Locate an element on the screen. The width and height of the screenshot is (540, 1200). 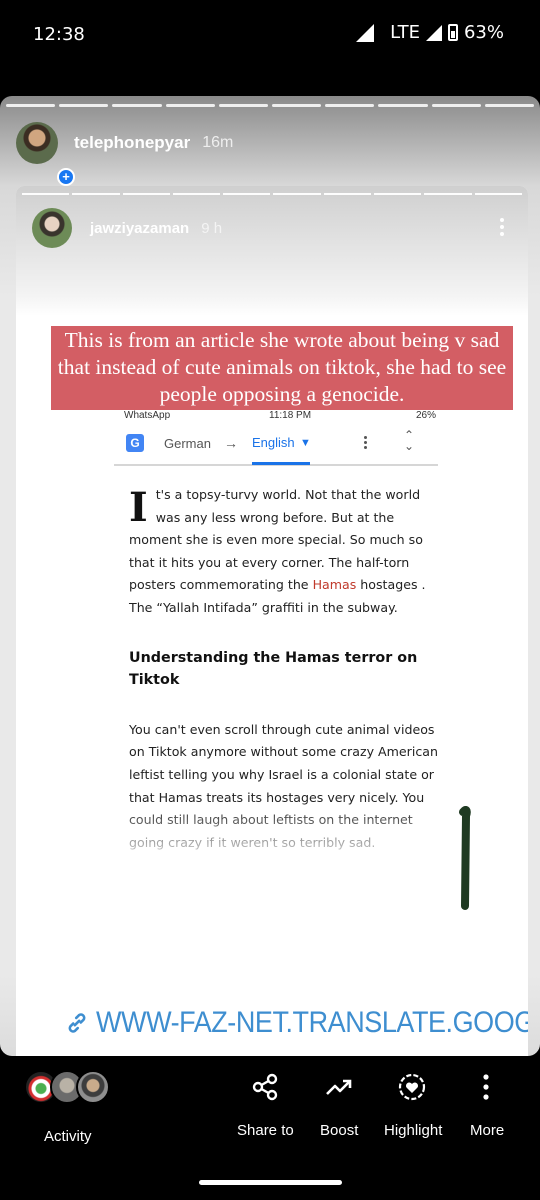
shared-story-header: jawziyazaman 9 h is located at coordinates (127, 228).